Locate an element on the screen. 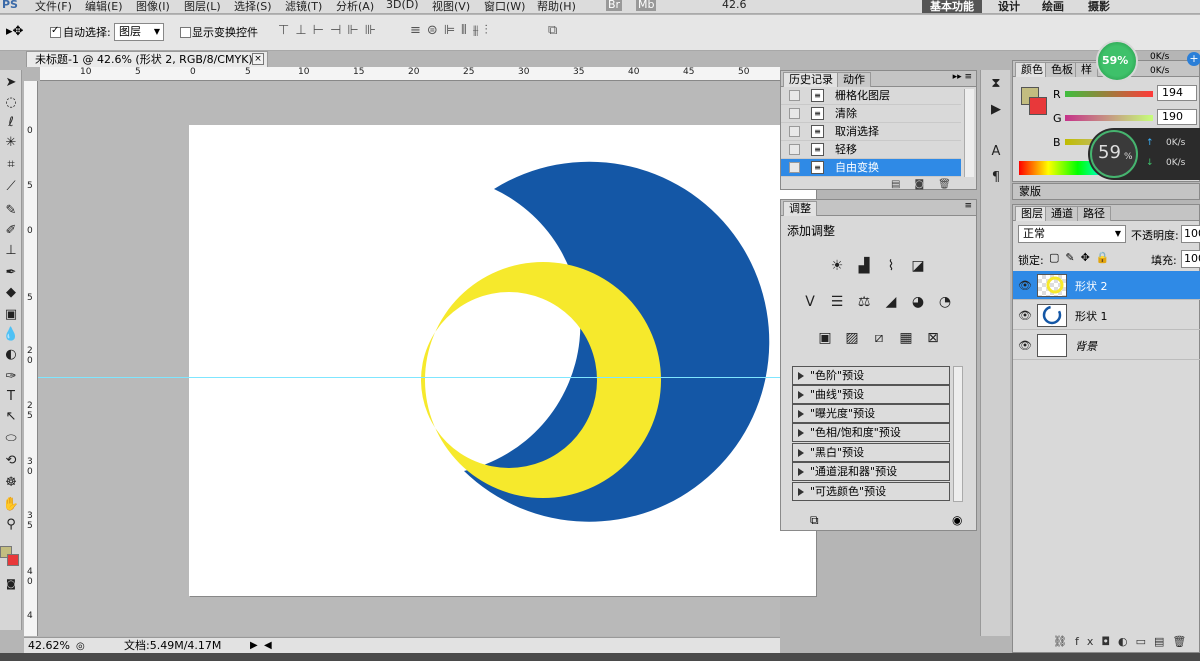 The image size is (1200, 661). tab-actions: 动作 is located at coordinates (854, 79).